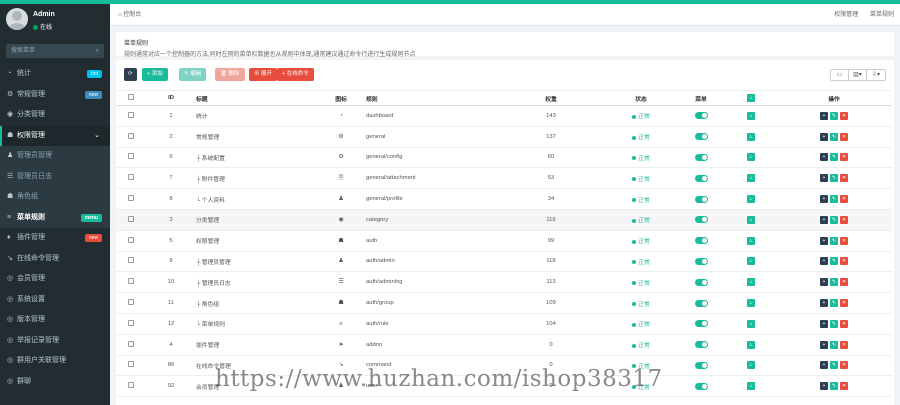 Image resolution: width=900 pixels, height=405 pixels. Describe the element at coordinates (230, 74) in the screenshot. I see `delete-button: 🗑 删除` at that location.